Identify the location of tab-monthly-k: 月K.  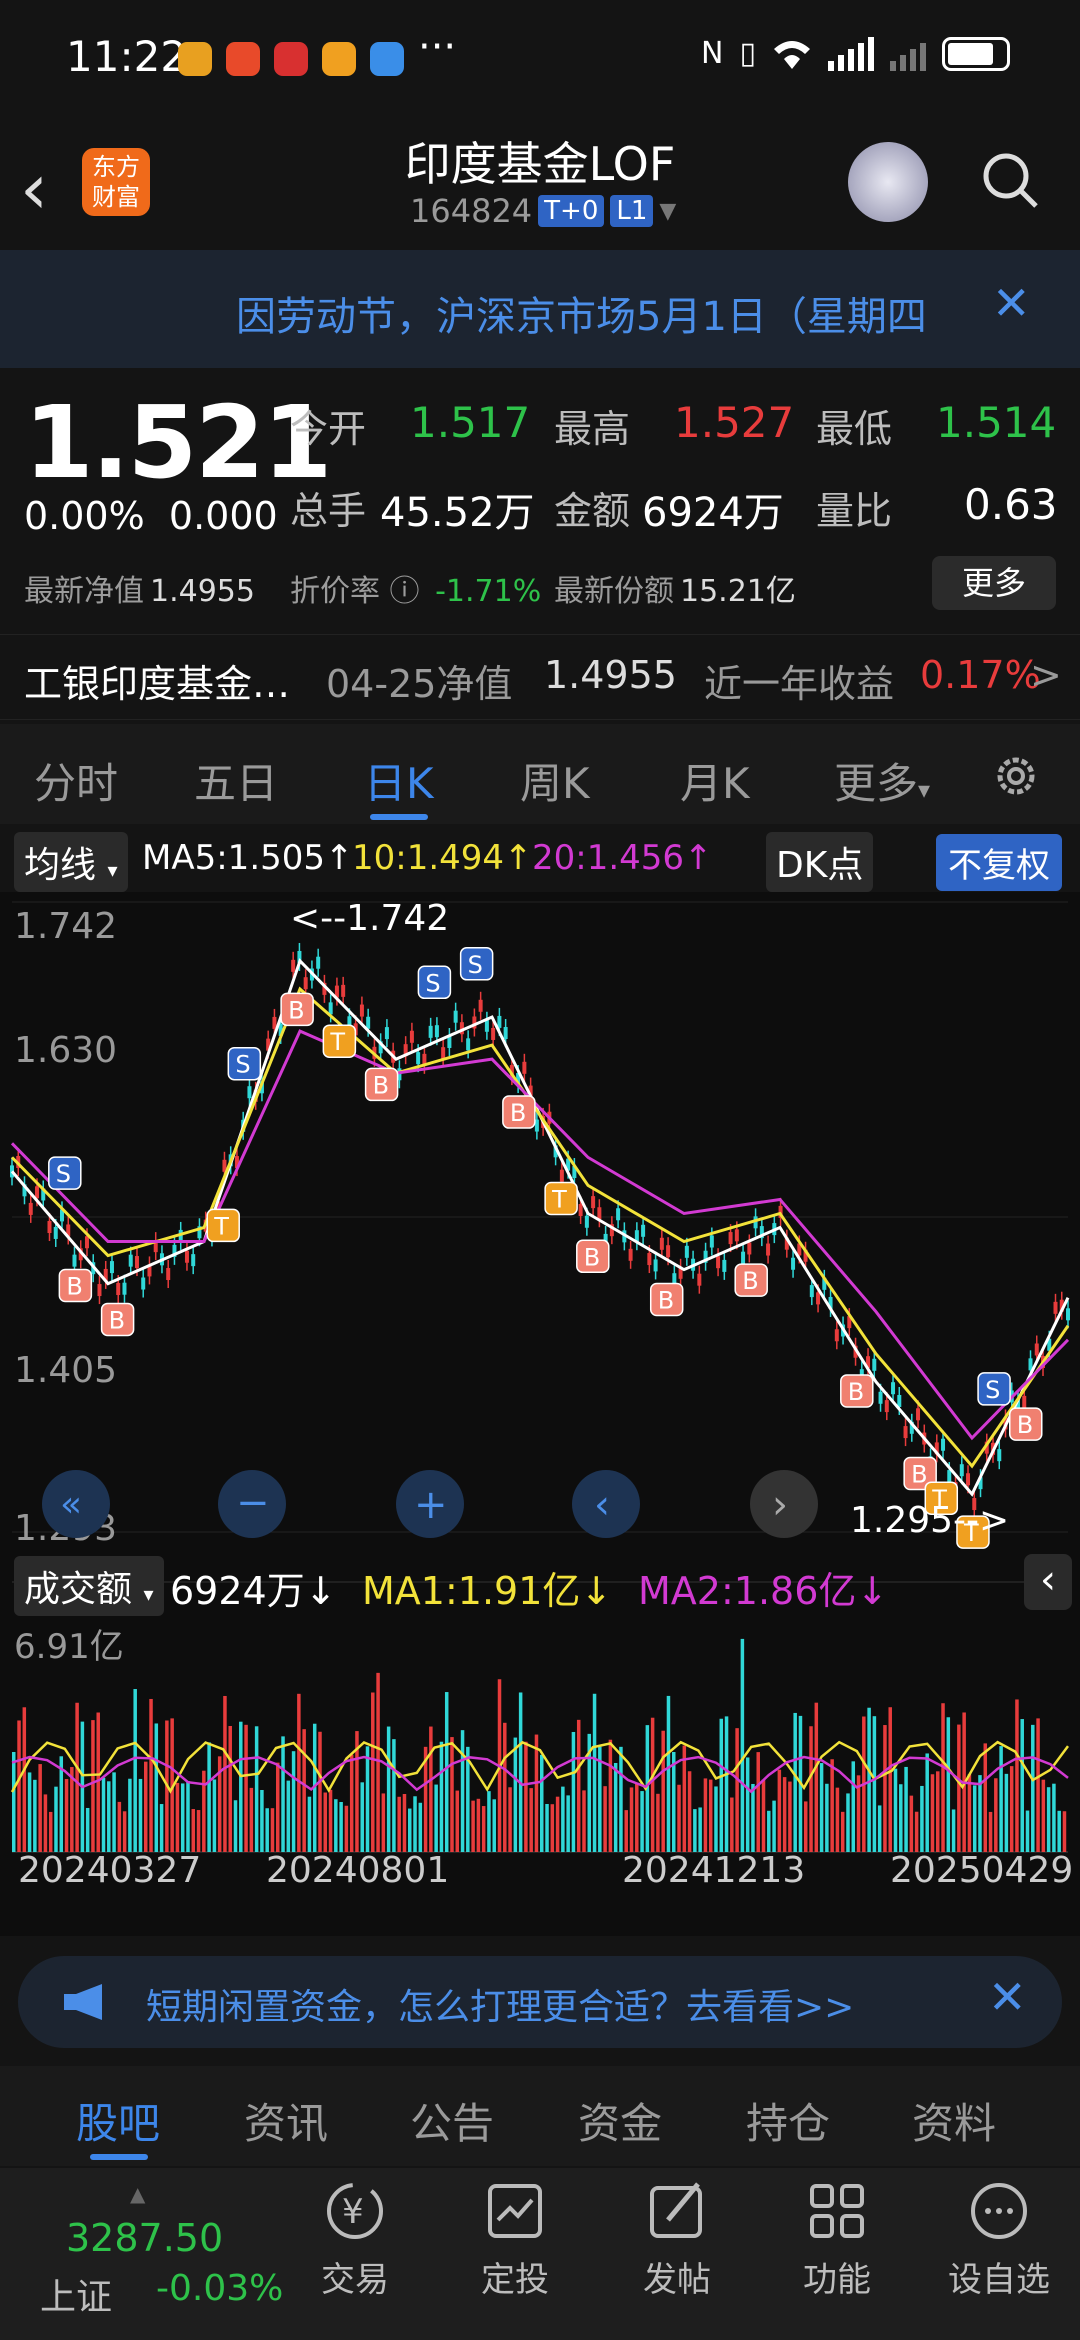
(715, 780).